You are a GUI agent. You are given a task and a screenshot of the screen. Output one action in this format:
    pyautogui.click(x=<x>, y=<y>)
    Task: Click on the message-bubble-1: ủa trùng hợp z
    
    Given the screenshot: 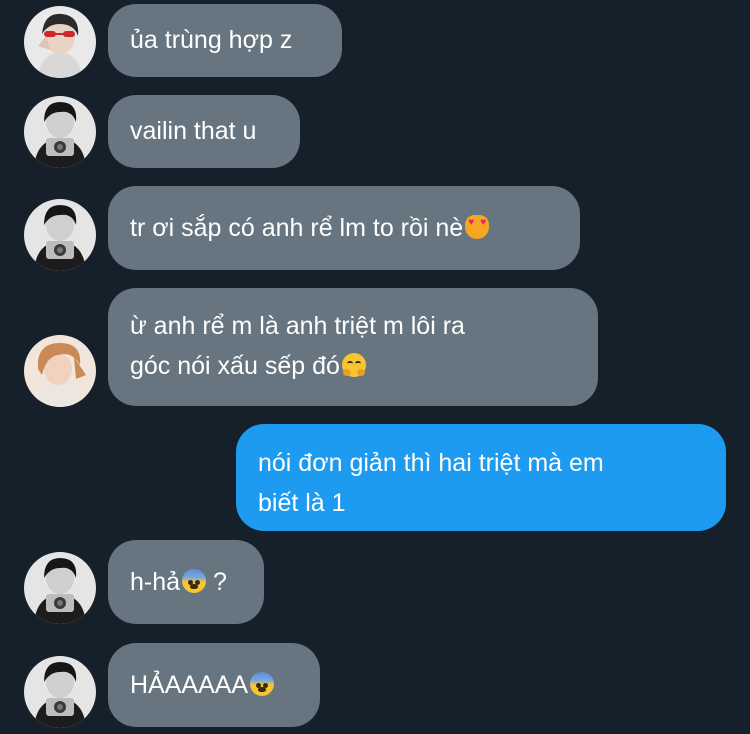 What is the action you would take?
    pyautogui.click(x=225, y=40)
    